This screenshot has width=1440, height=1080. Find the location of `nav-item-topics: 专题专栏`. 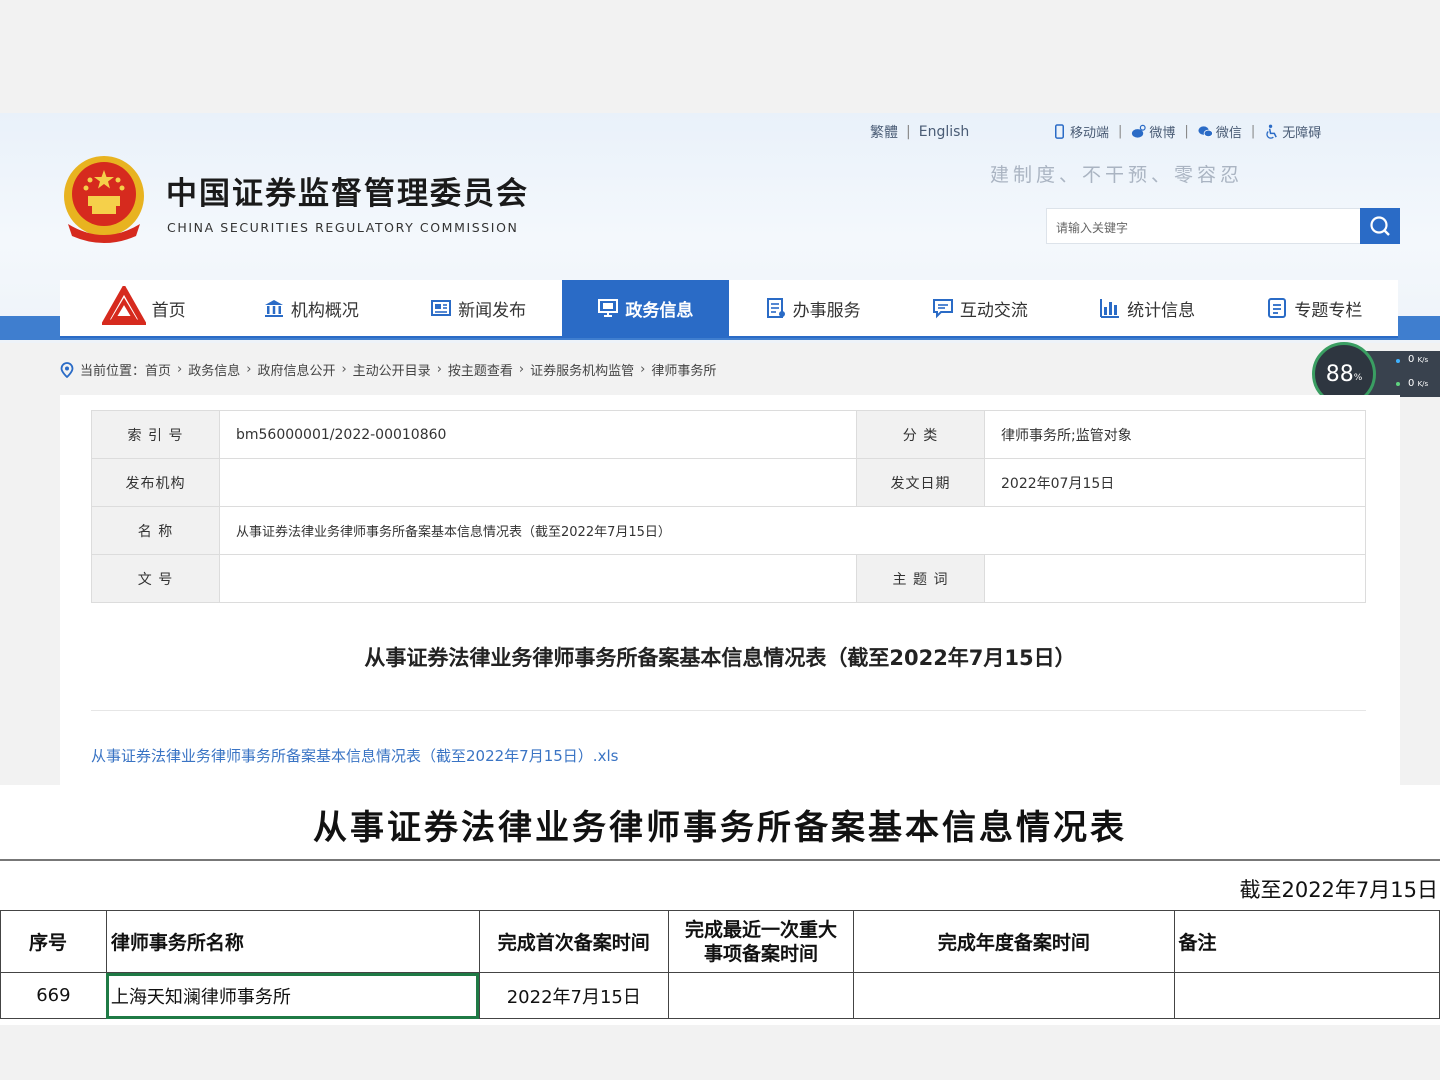

nav-item-topics: 专题专栏 is located at coordinates (1314, 308).